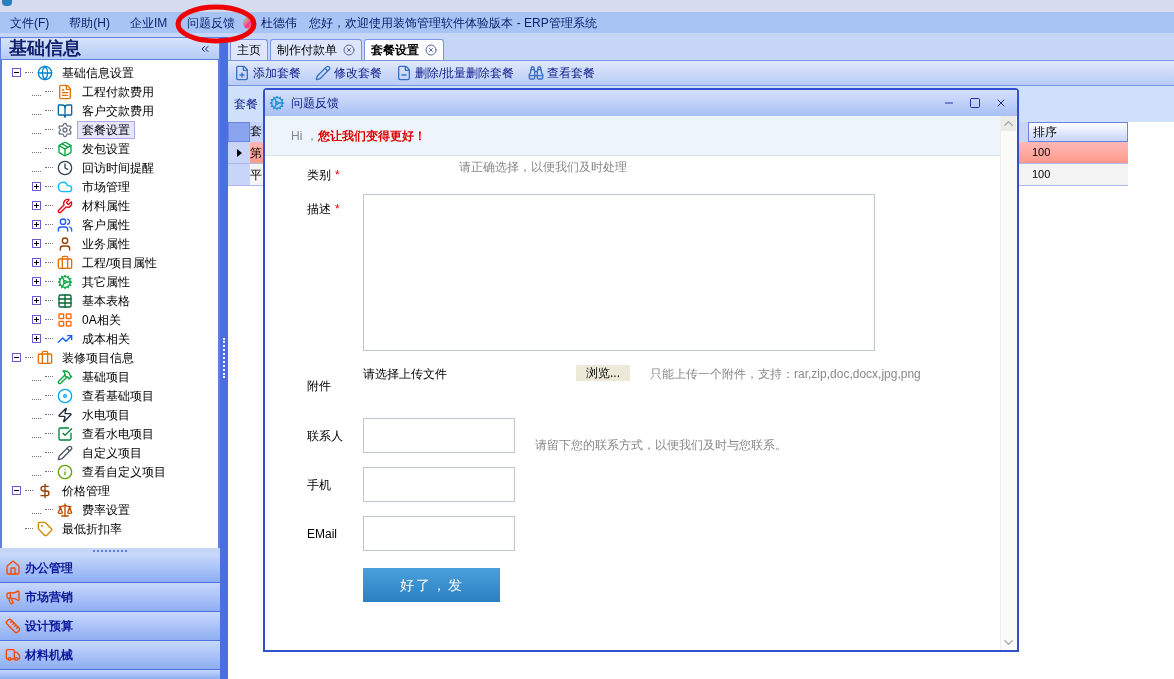  Describe the element at coordinates (562, 73) in the screenshot. I see `toolbar-button: 查看套餐` at that location.